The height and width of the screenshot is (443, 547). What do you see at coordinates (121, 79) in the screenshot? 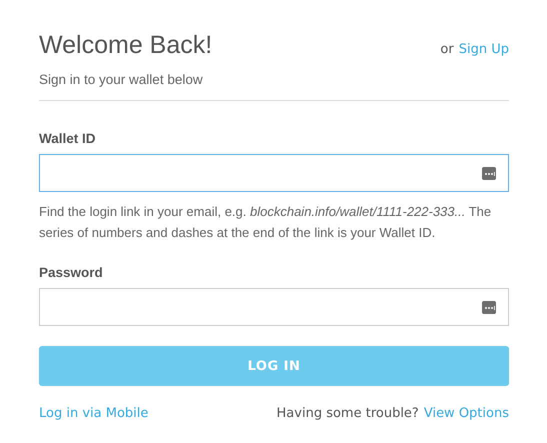
I see `subtitle: Sign in to your wallet below` at bounding box center [121, 79].